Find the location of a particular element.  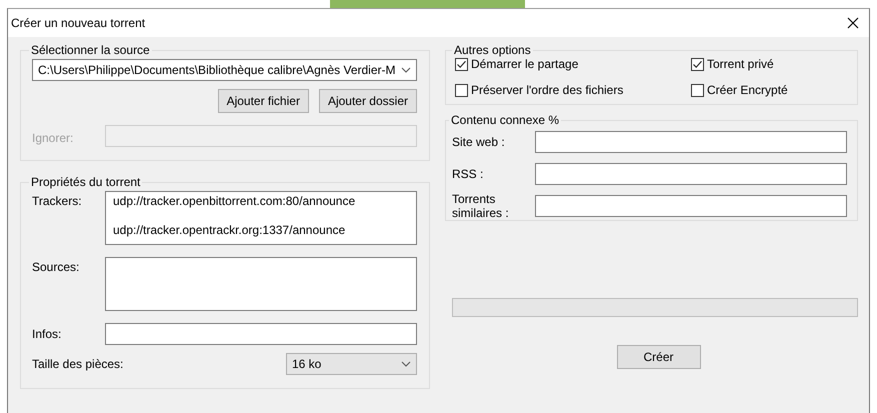

group-title: Propriétés du torrent is located at coordinates (86, 182).